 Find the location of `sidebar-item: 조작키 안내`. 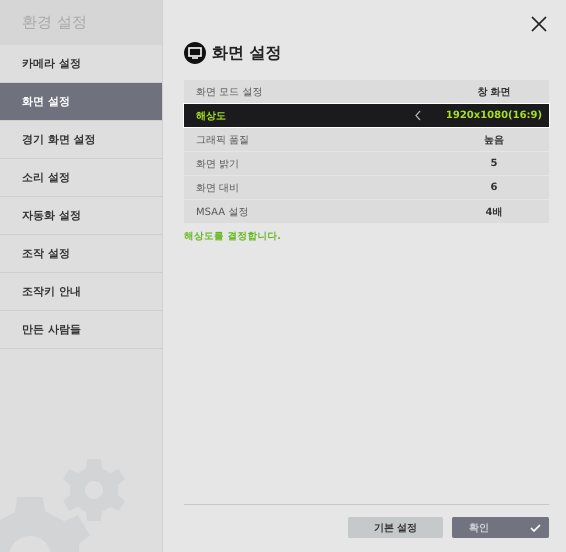

sidebar-item: 조작키 안내 is located at coordinates (81, 292).